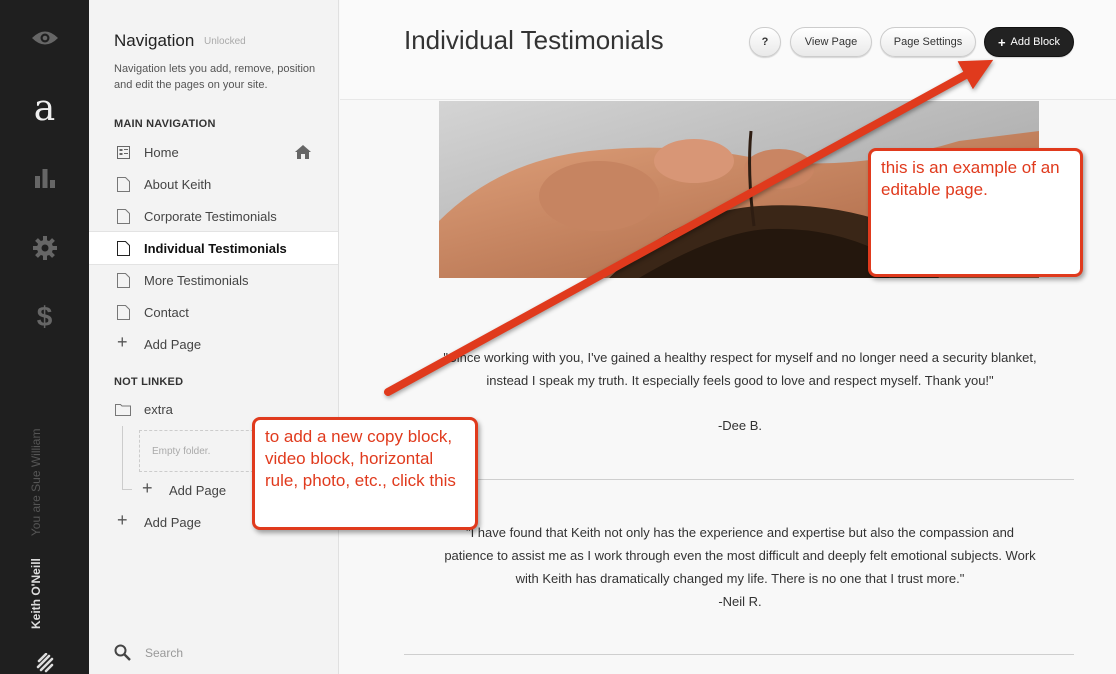 The width and height of the screenshot is (1116, 674). I want to click on search-icon, so click(122, 652).